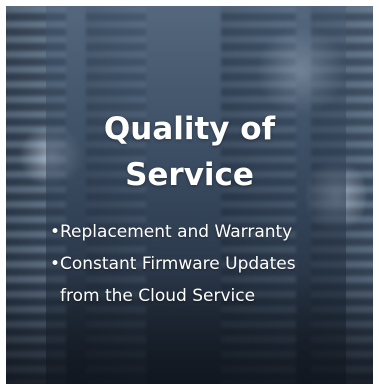 The image size is (379, 390). What do you see at coordinates (176, 232) in the screenshot?
I see `feature-text: Replacement and Warranty` at bounding box center [176, 232].